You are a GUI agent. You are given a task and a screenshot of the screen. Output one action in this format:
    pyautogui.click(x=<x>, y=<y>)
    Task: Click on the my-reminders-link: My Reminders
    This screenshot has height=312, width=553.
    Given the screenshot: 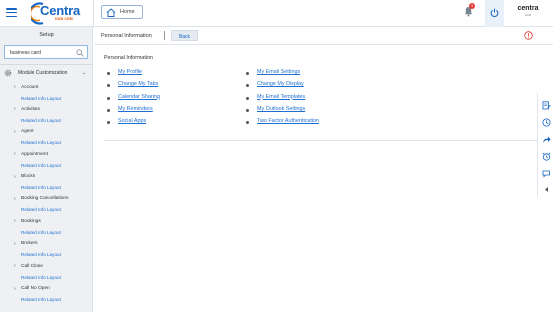 What is the action you would take?
    pyautogui.click(x=135, y=109)
    